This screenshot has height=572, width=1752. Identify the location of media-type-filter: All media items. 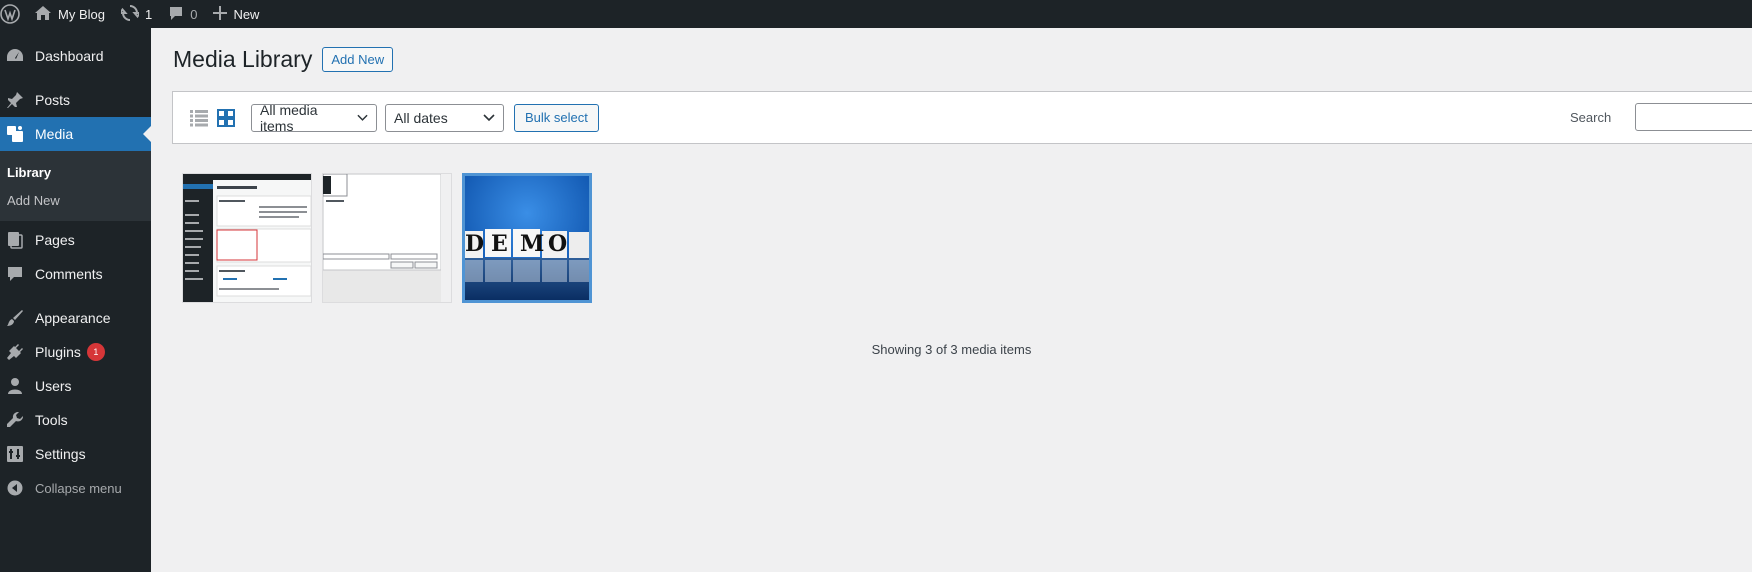
(314, 117).